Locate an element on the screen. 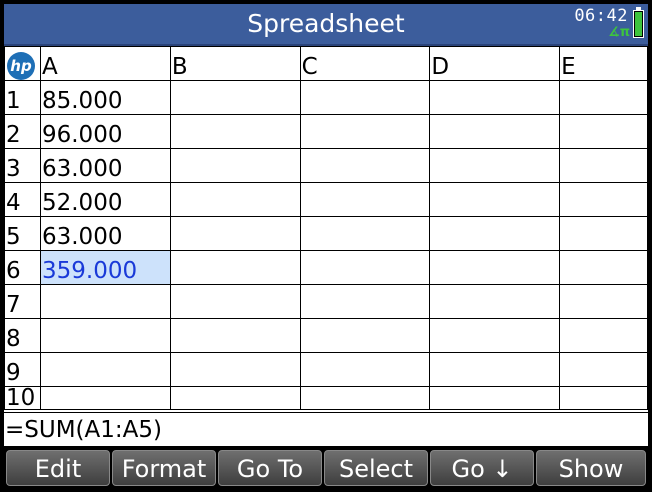 This screenshot has width=652, height=492. softkey-bar: Edit Format Go To Select Go ↓ Show is located at coordinates (326, 467).